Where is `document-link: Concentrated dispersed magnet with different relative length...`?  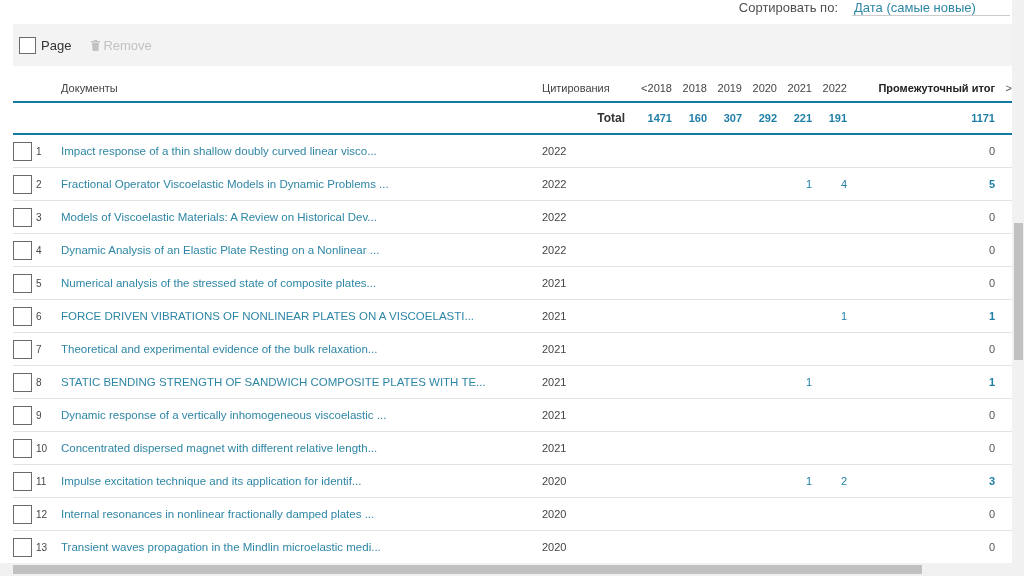
document-link: Concentrated dispersed magnet with different relative length... is located at coordinates (219, 448).